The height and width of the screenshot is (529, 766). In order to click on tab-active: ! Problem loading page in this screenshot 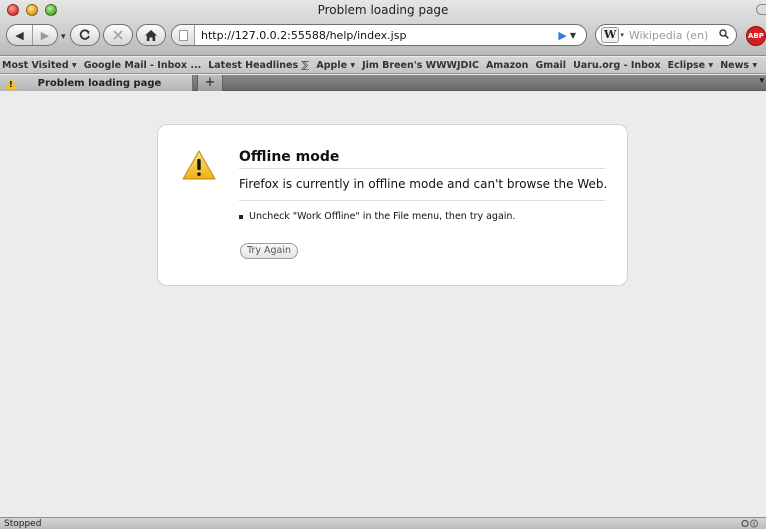, I will do `click(96, 83)`.